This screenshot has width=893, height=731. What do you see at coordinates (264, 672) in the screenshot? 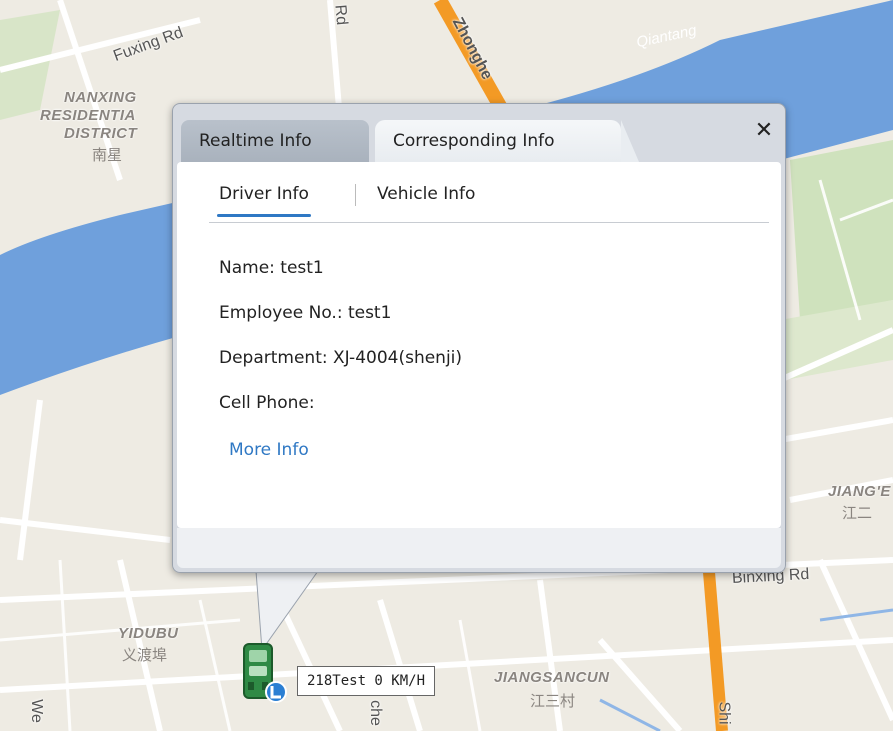
I see `bus-icon` at bounding box center [264, 672].